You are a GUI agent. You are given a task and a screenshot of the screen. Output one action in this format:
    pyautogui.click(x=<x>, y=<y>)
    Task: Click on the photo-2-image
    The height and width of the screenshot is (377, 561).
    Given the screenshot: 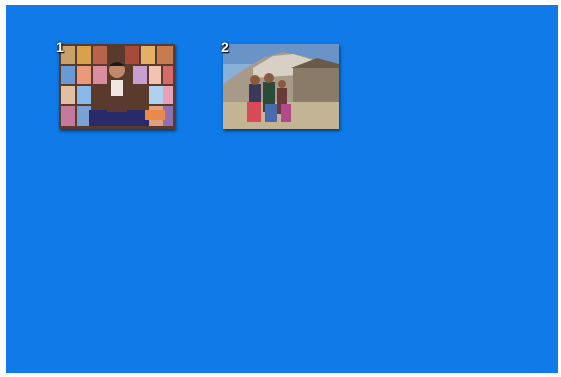 What is the action you would take?
    pyautogui.click(x=281, y=86)
    